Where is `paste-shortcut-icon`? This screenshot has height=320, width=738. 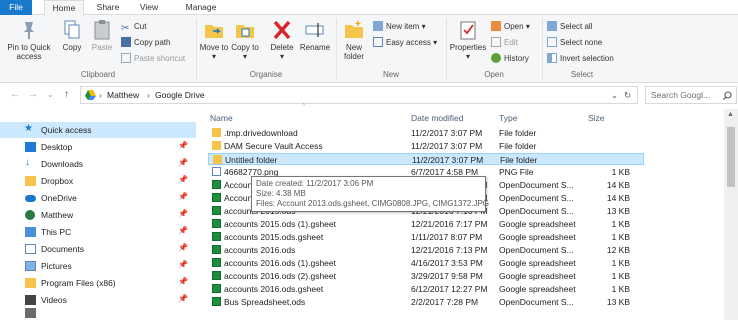
paste-shortcut-icon is located at coordinates (126, 58).